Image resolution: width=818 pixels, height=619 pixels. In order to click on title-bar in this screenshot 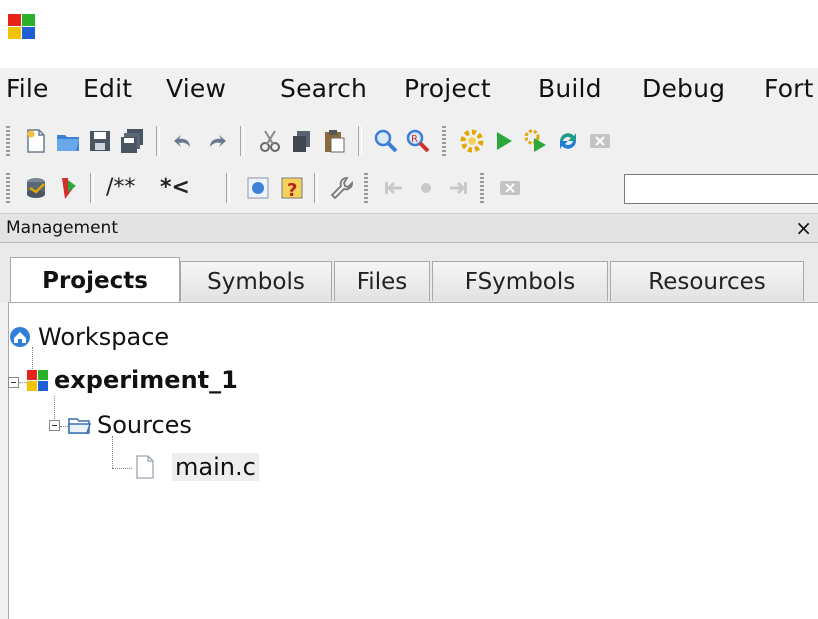, I will do `click(409, 34)`.